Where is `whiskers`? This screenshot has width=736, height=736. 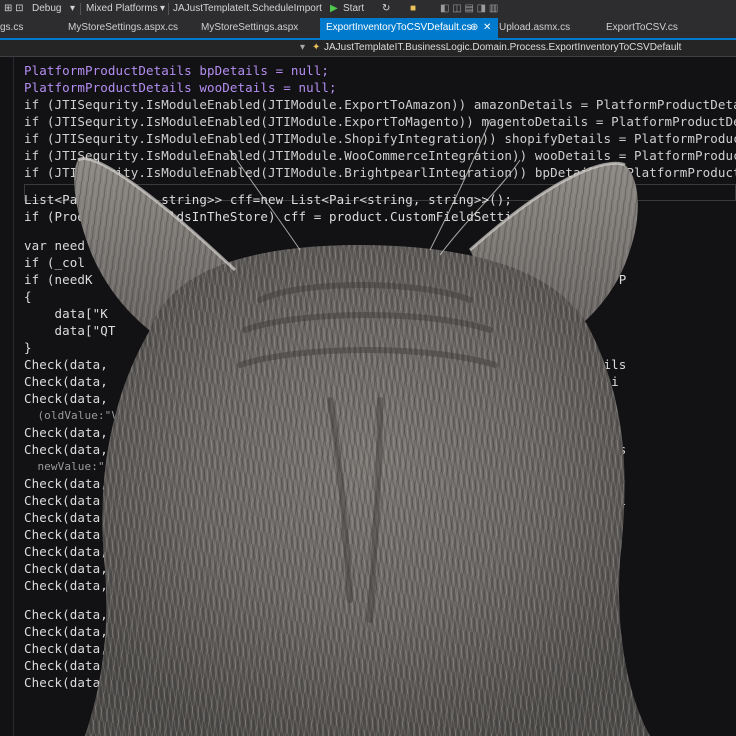
whiskers is located at coordinates (375, 187).